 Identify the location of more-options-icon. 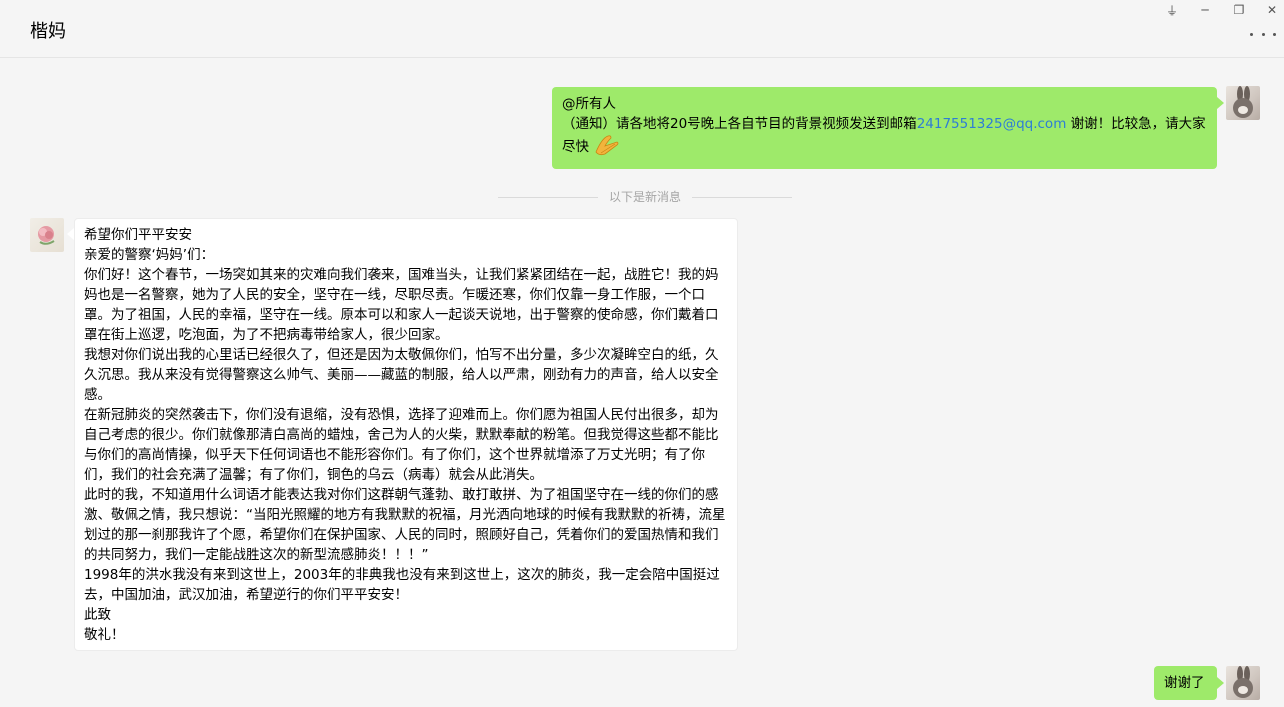
(1263, 34).